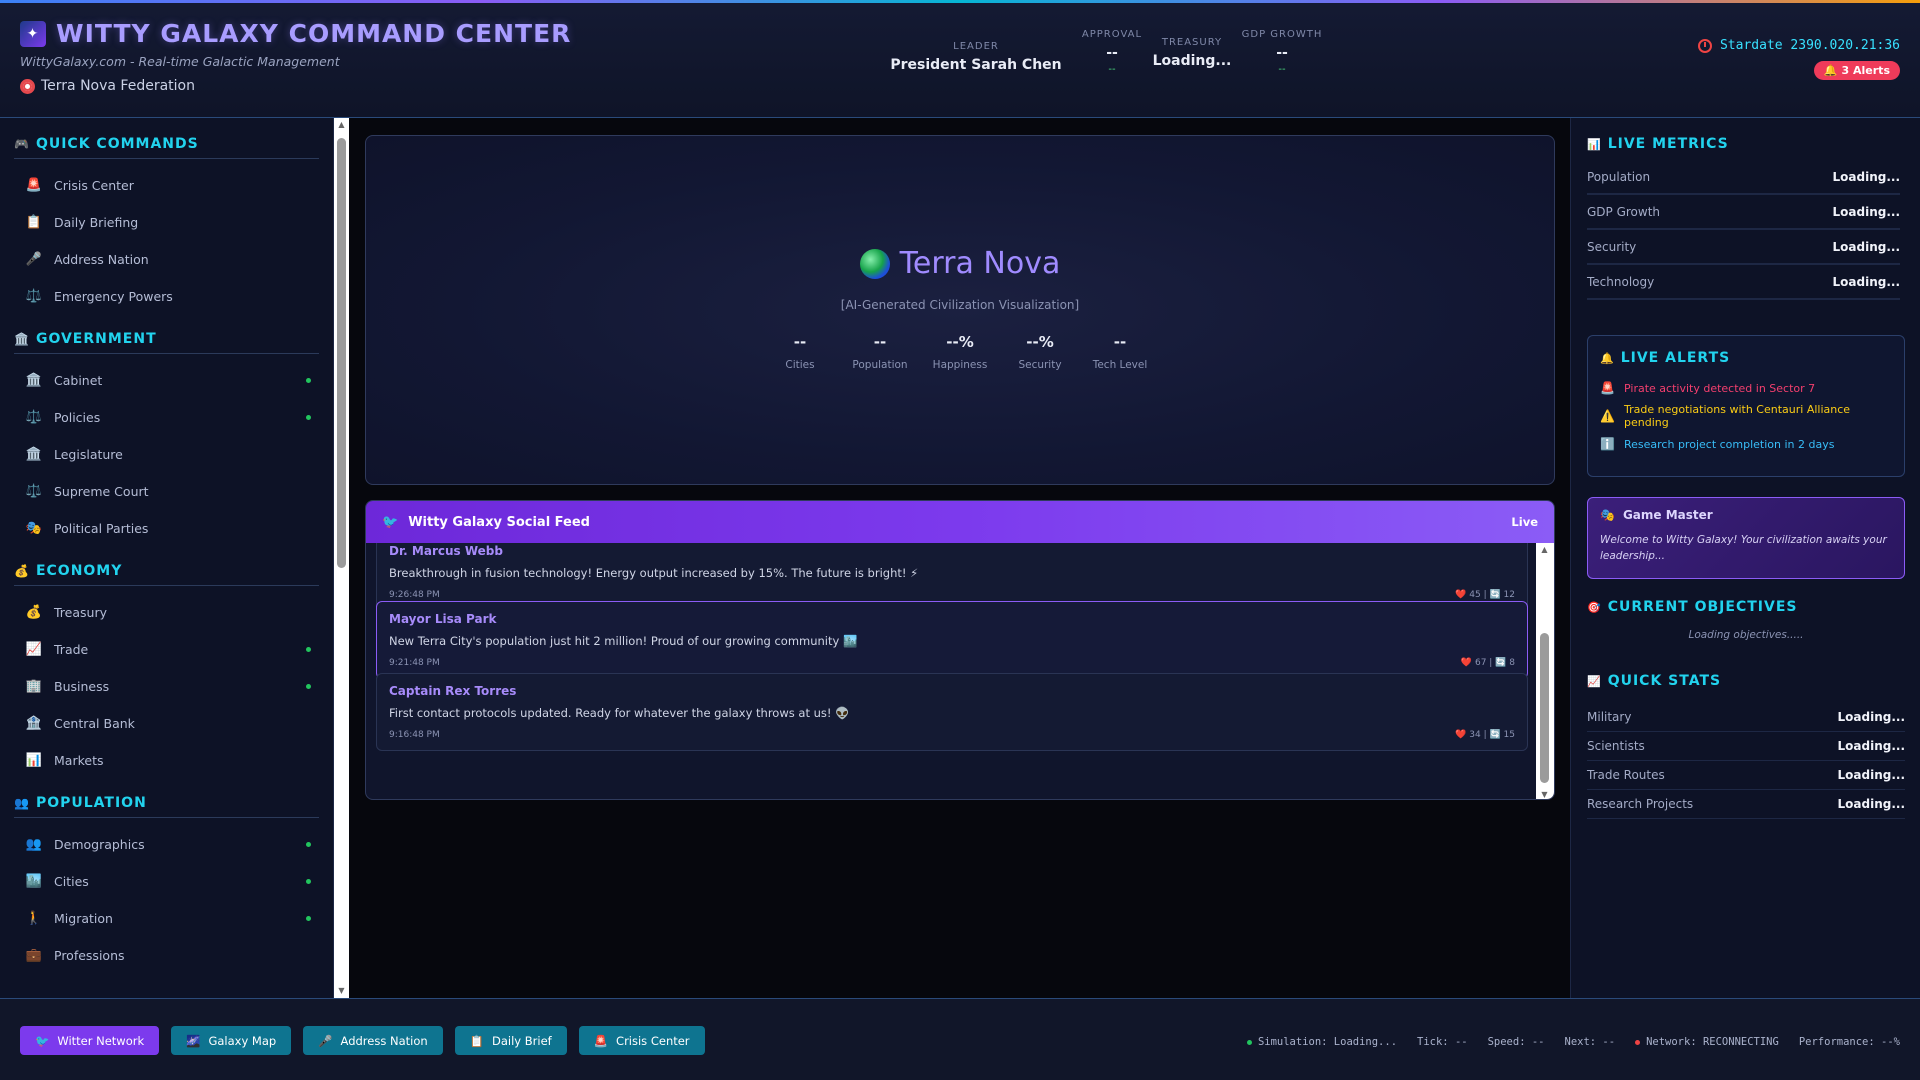 This screenshot has width=1920, height=1080. What do you see at coordinates (952, 551) in the screenshot?
I see `post-author: Dr. Marcus Webb` at bounding box center [952, 551].